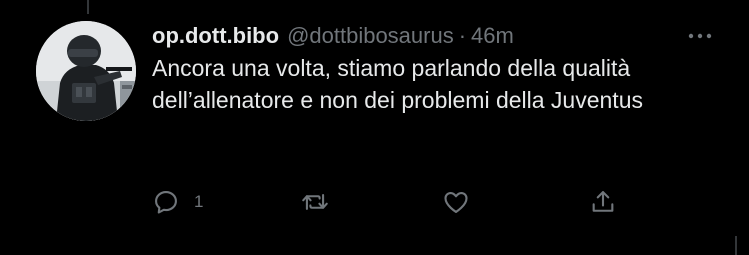 The height and width of the screenshot is (255, 749). I want to click on reply-button: 1, so click(177, 202).